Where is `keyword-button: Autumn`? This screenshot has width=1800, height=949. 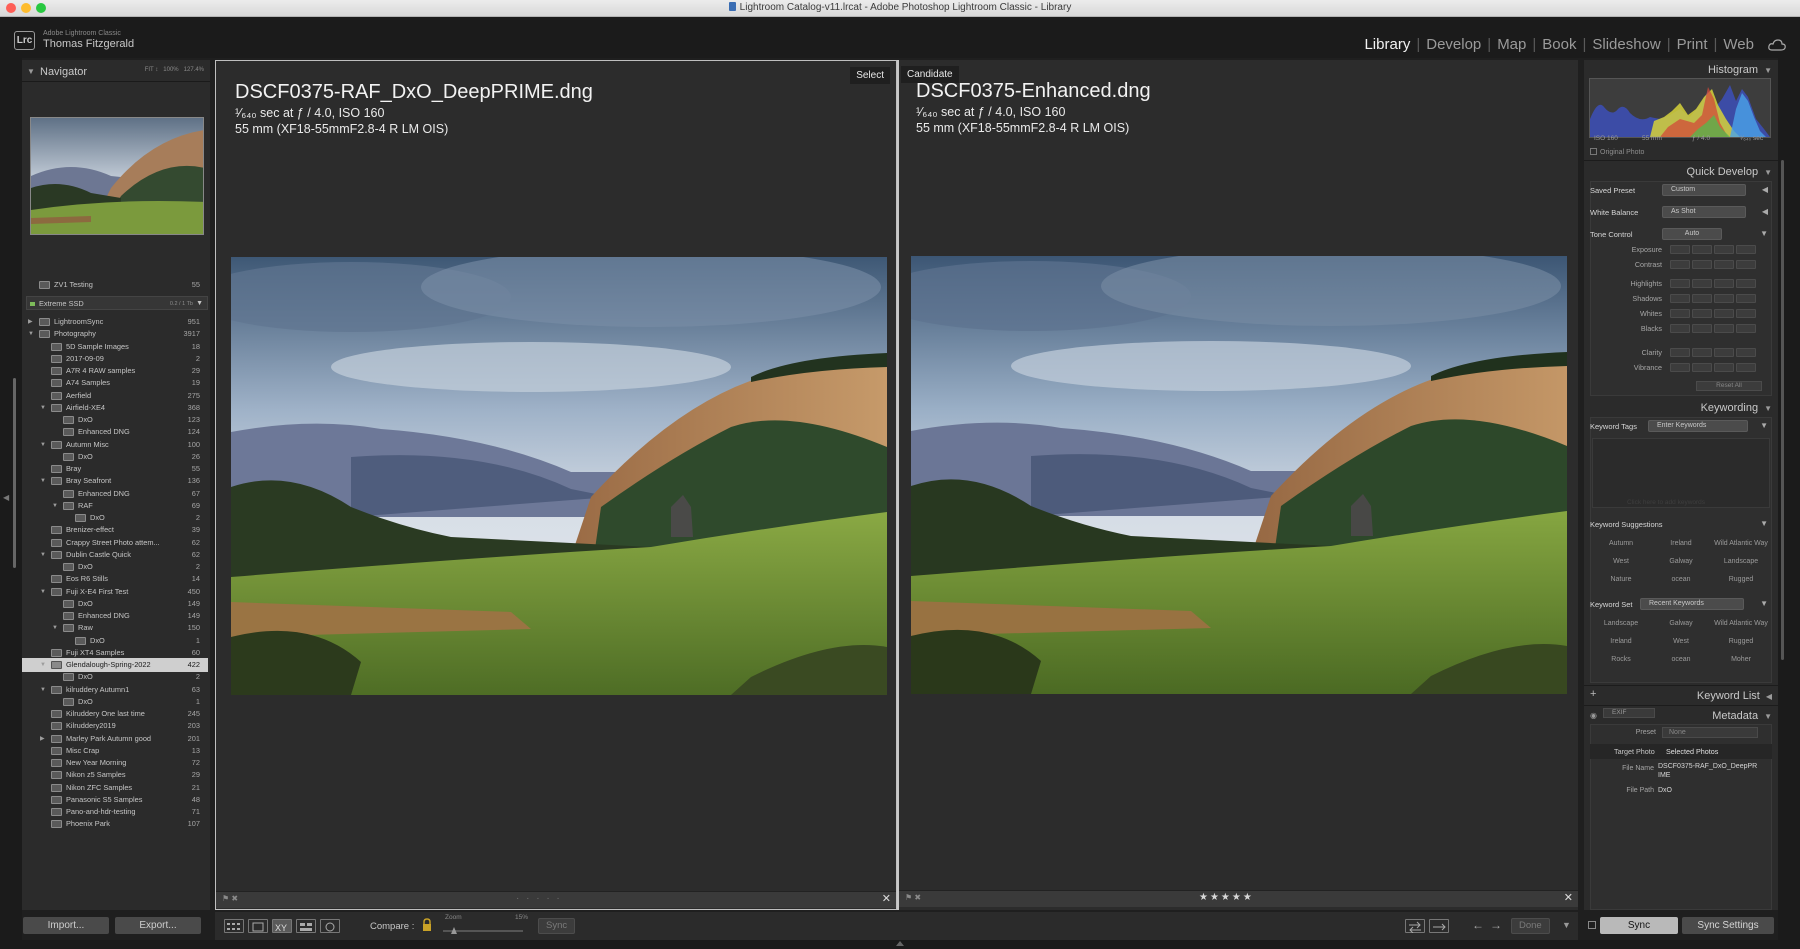
keyword-button: Autumn is located at coordinates (1621, 543).